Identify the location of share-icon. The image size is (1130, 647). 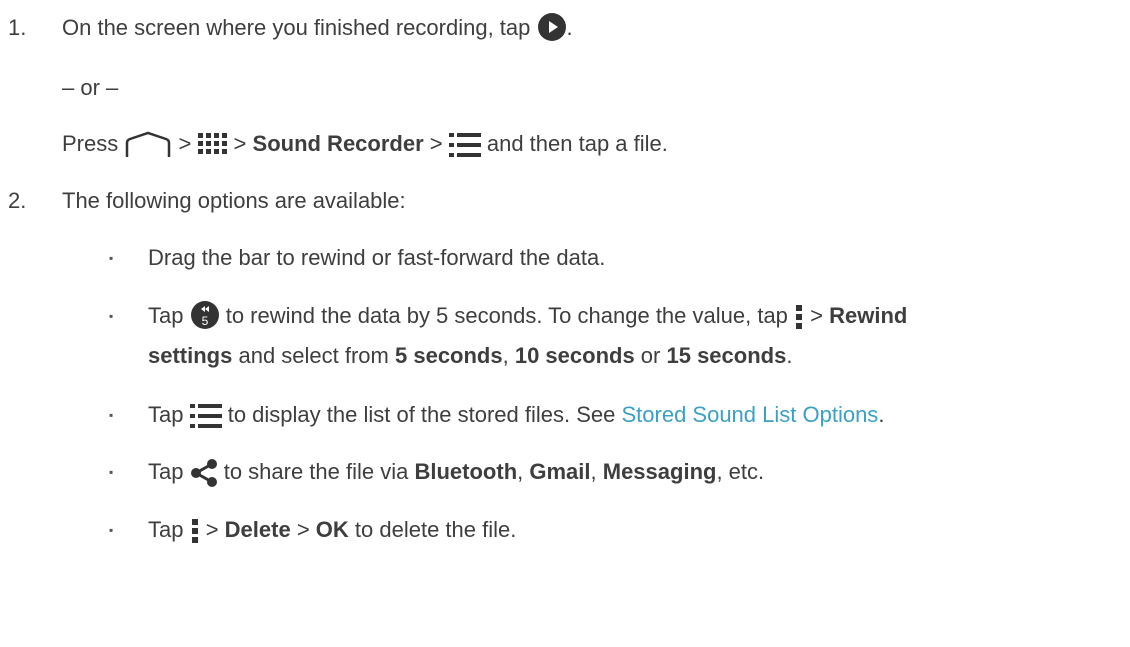
(204, 473).